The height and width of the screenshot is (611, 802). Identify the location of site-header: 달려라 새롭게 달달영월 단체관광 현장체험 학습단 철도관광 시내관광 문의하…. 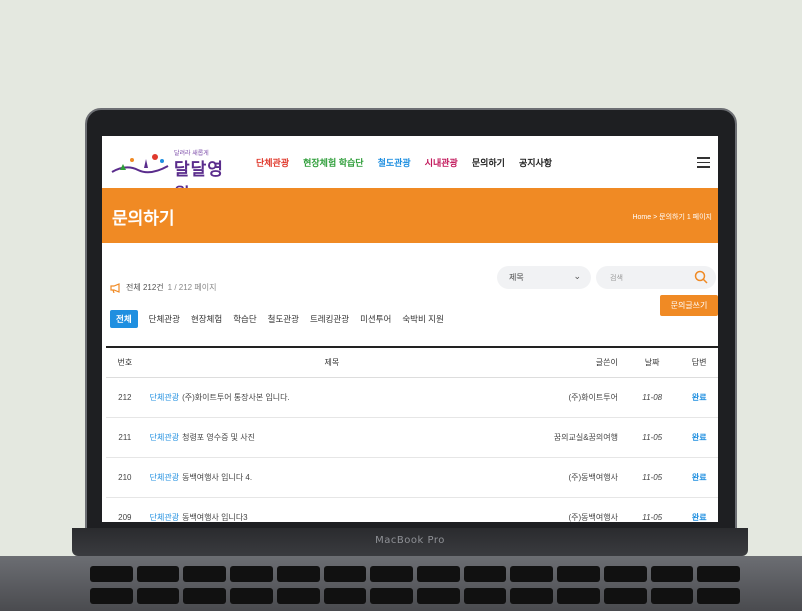
(410, 170).